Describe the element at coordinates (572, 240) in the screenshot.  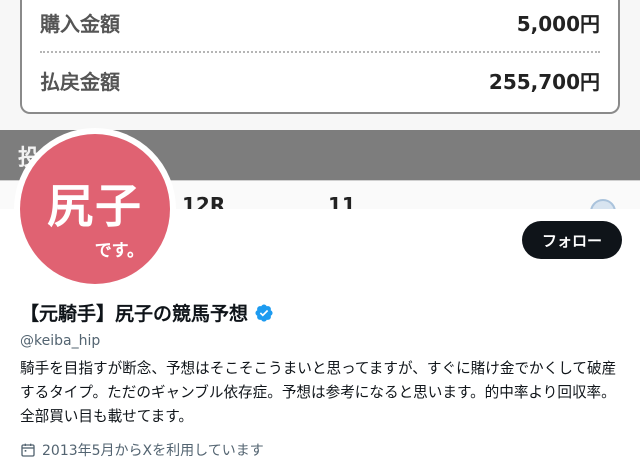
I see `follow-button: フォロー` at that location.